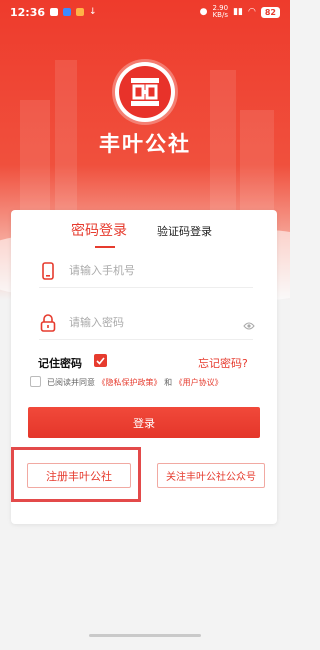 The height and width of the screenshot is (650, 320). What do you see at coordinates (130, 382) in the screenshot?
I see `privacy-policy-link: 《隐私保护政策》` at bounding box center [130, 382].